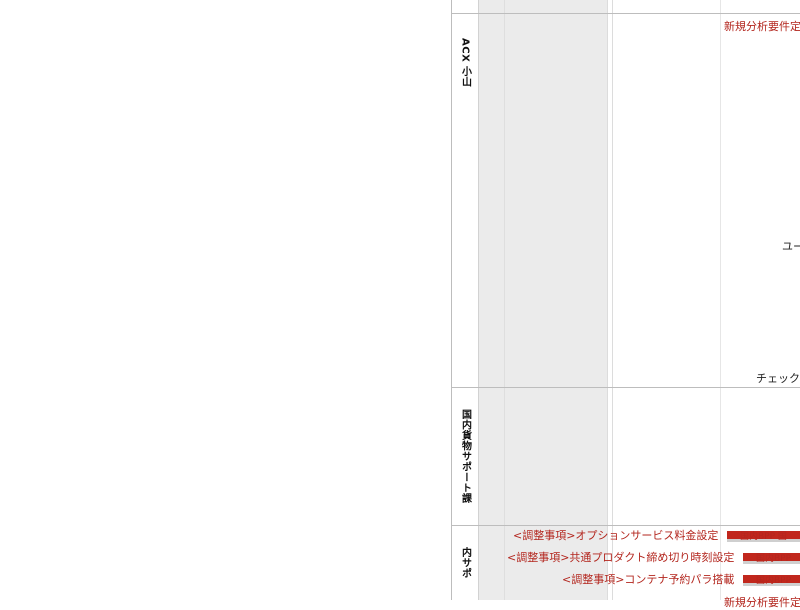 This screenshot has height=610, width=800. Describe the element at coordinates (648, 579) in the screenshot. I see `task-label-container-booking: <調整事項>コンテナ予約パラ搭載` at that location.